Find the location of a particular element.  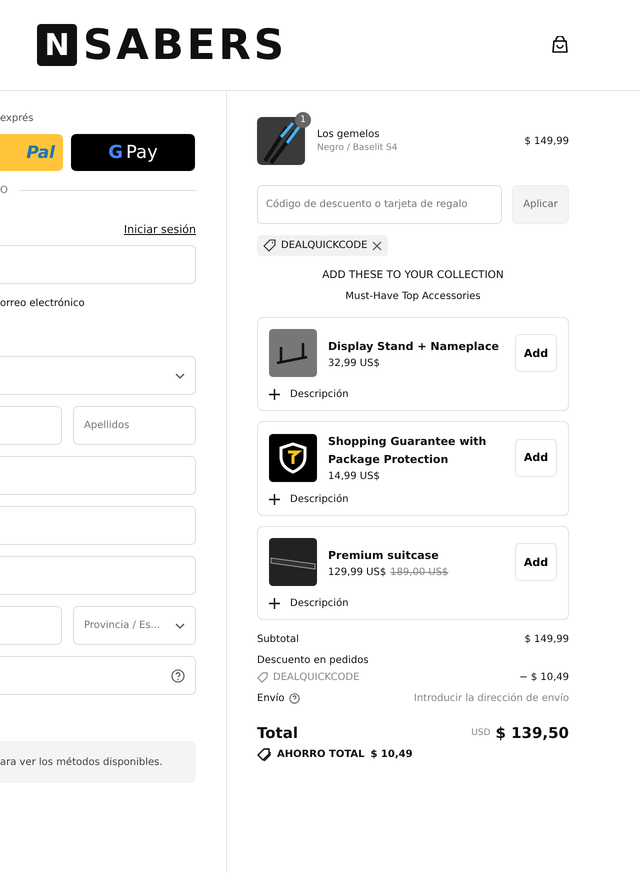

upsell-price: 32,99 US$ is located at coordinates (354, 363).